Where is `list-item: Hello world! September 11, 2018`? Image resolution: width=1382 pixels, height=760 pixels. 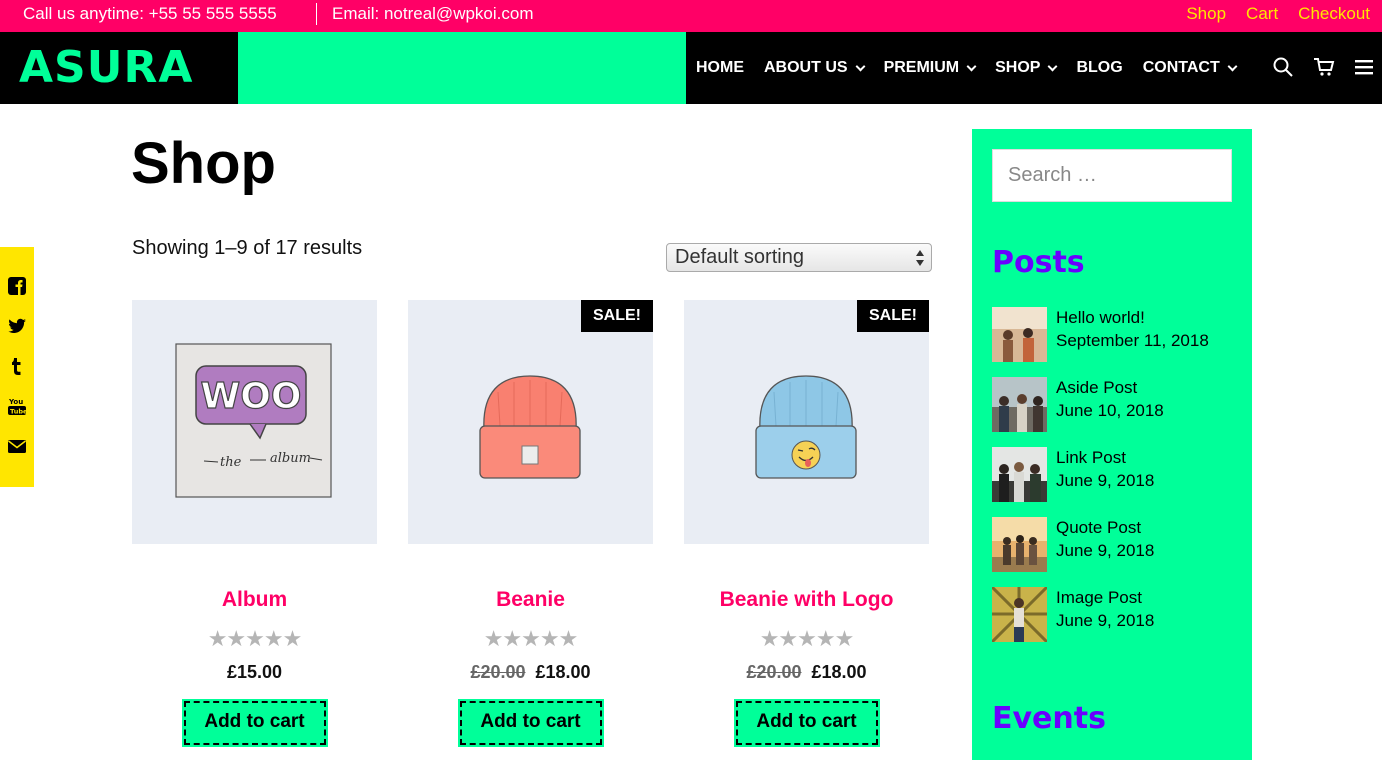 list-item: Hello world! September 11, 2018 is located at coordinates (1117, 334).